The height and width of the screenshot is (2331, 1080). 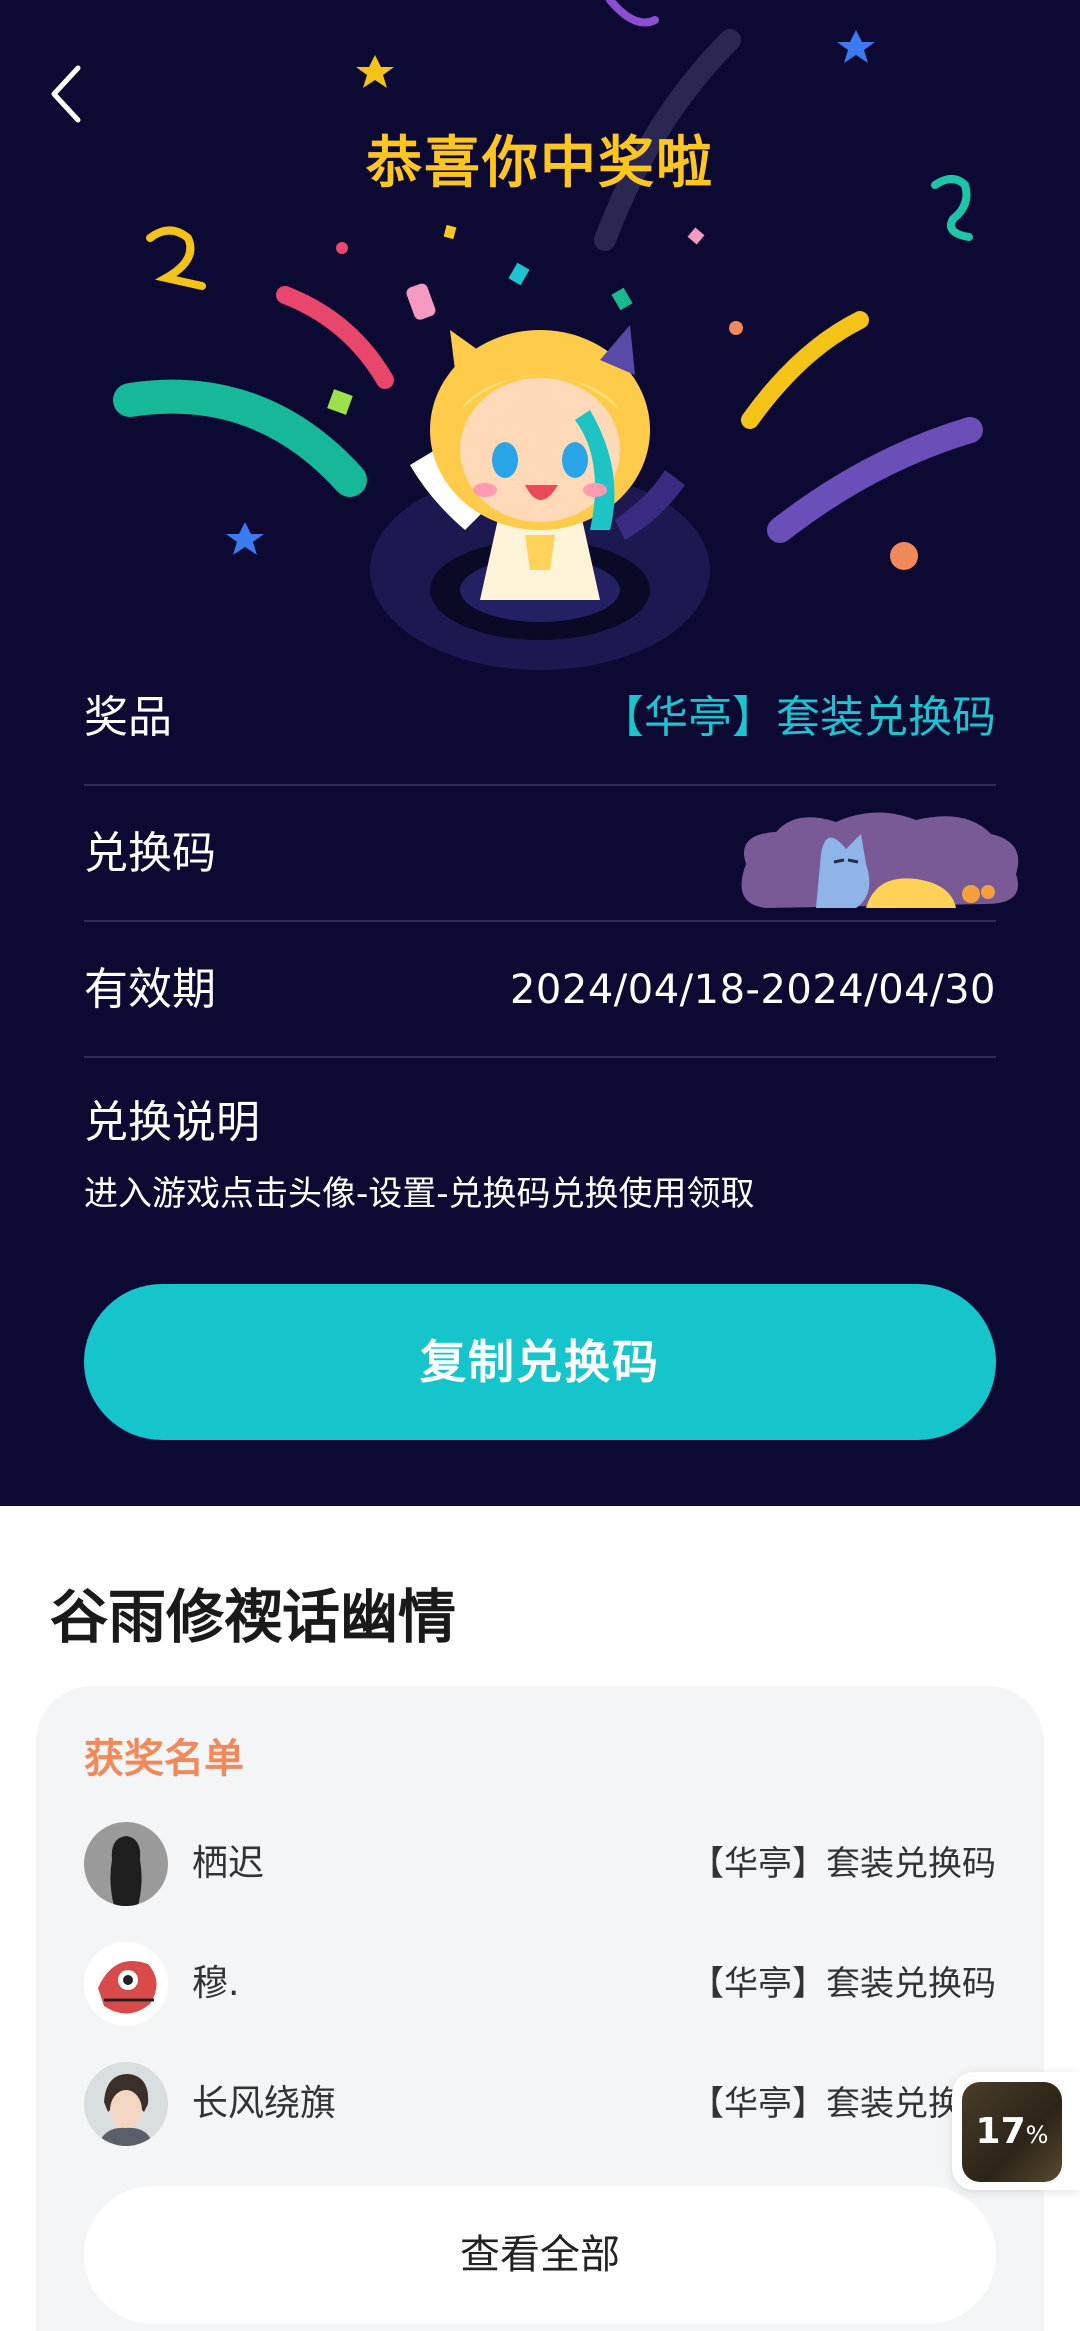 I want to click on floating-widget-thumbnail: 17%, so click(x=1012, y=2132).